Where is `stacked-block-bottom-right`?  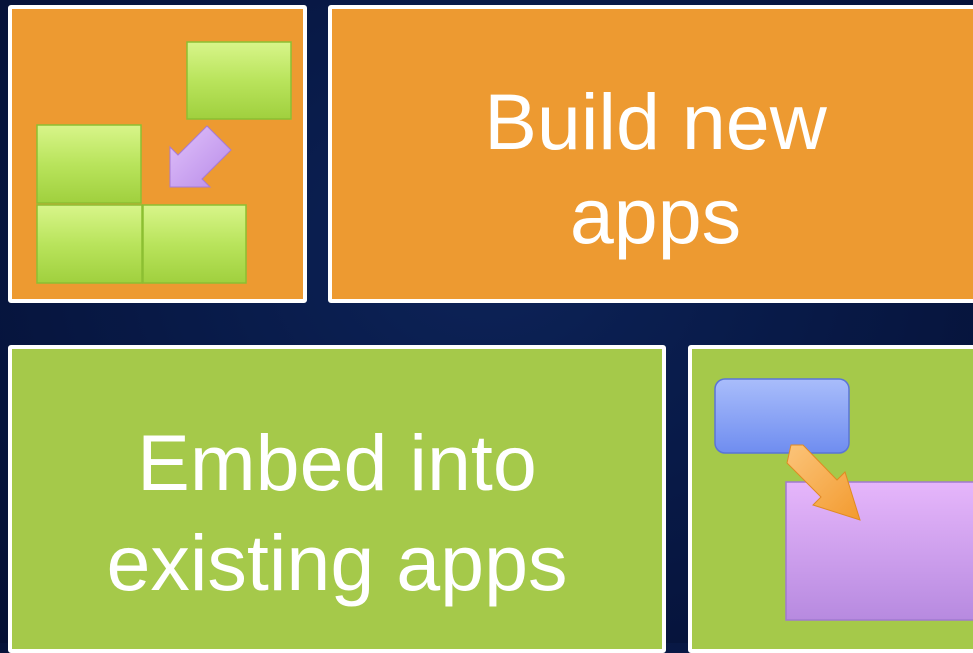
stacked-block-bottom-right is located at coordinates (194, 244).